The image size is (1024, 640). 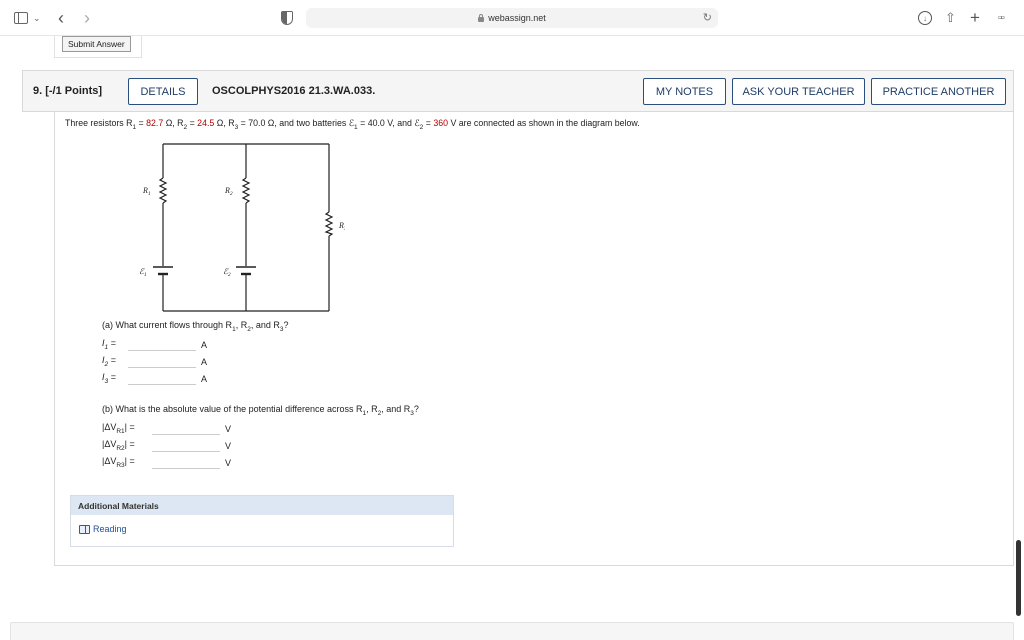 What do you see at coordinates (707, 17) in the screenshot?
I see `reload-icon: ↻` at bounding box center [707, 17].